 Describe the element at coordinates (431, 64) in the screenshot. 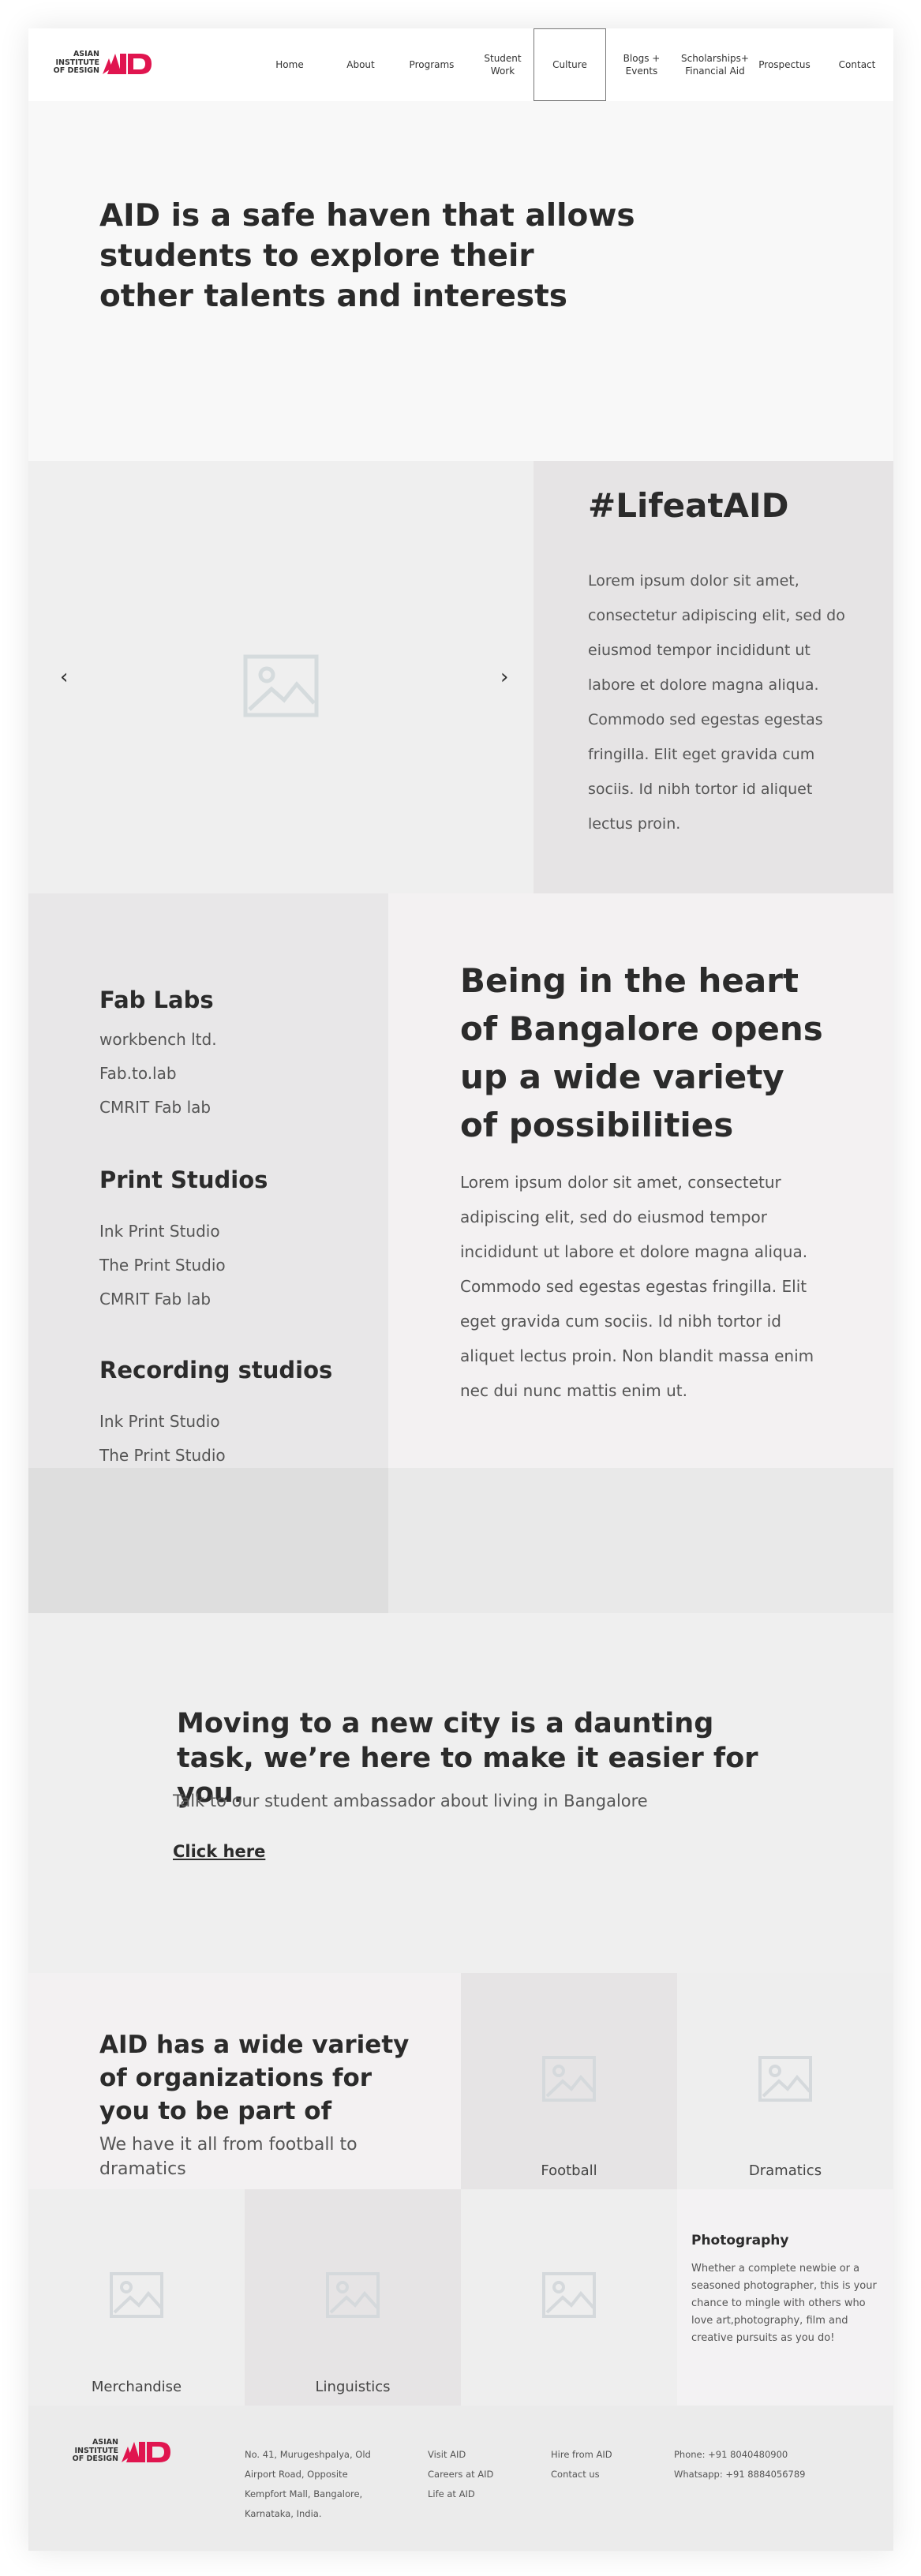

I see `nav-programs: Programs` at that location.